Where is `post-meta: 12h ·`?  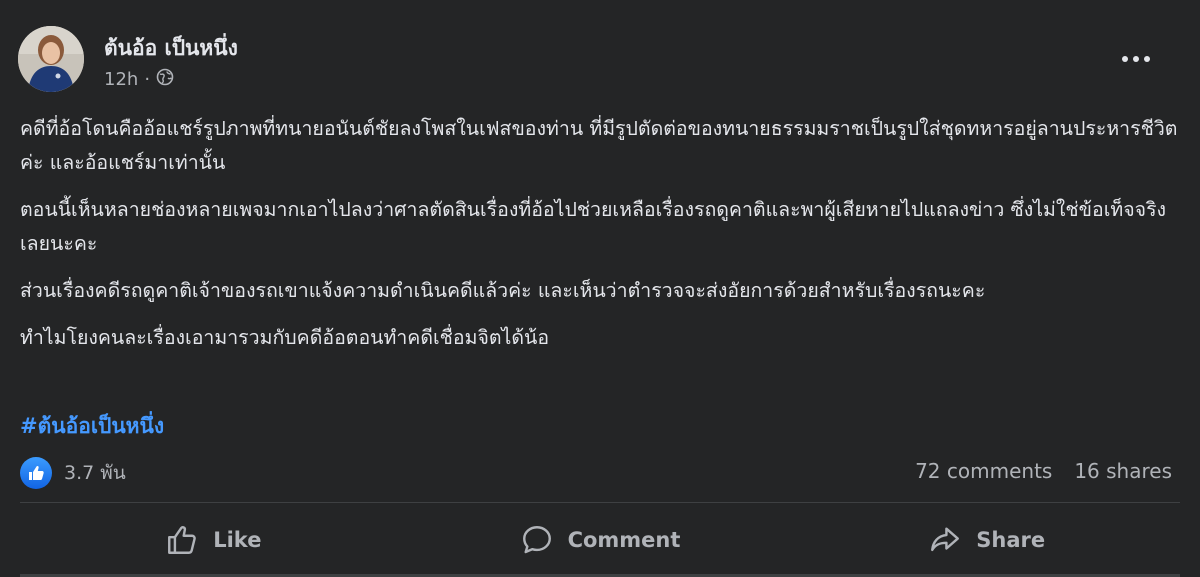
post-meta: 12h · is located at coordinates (139, 79).